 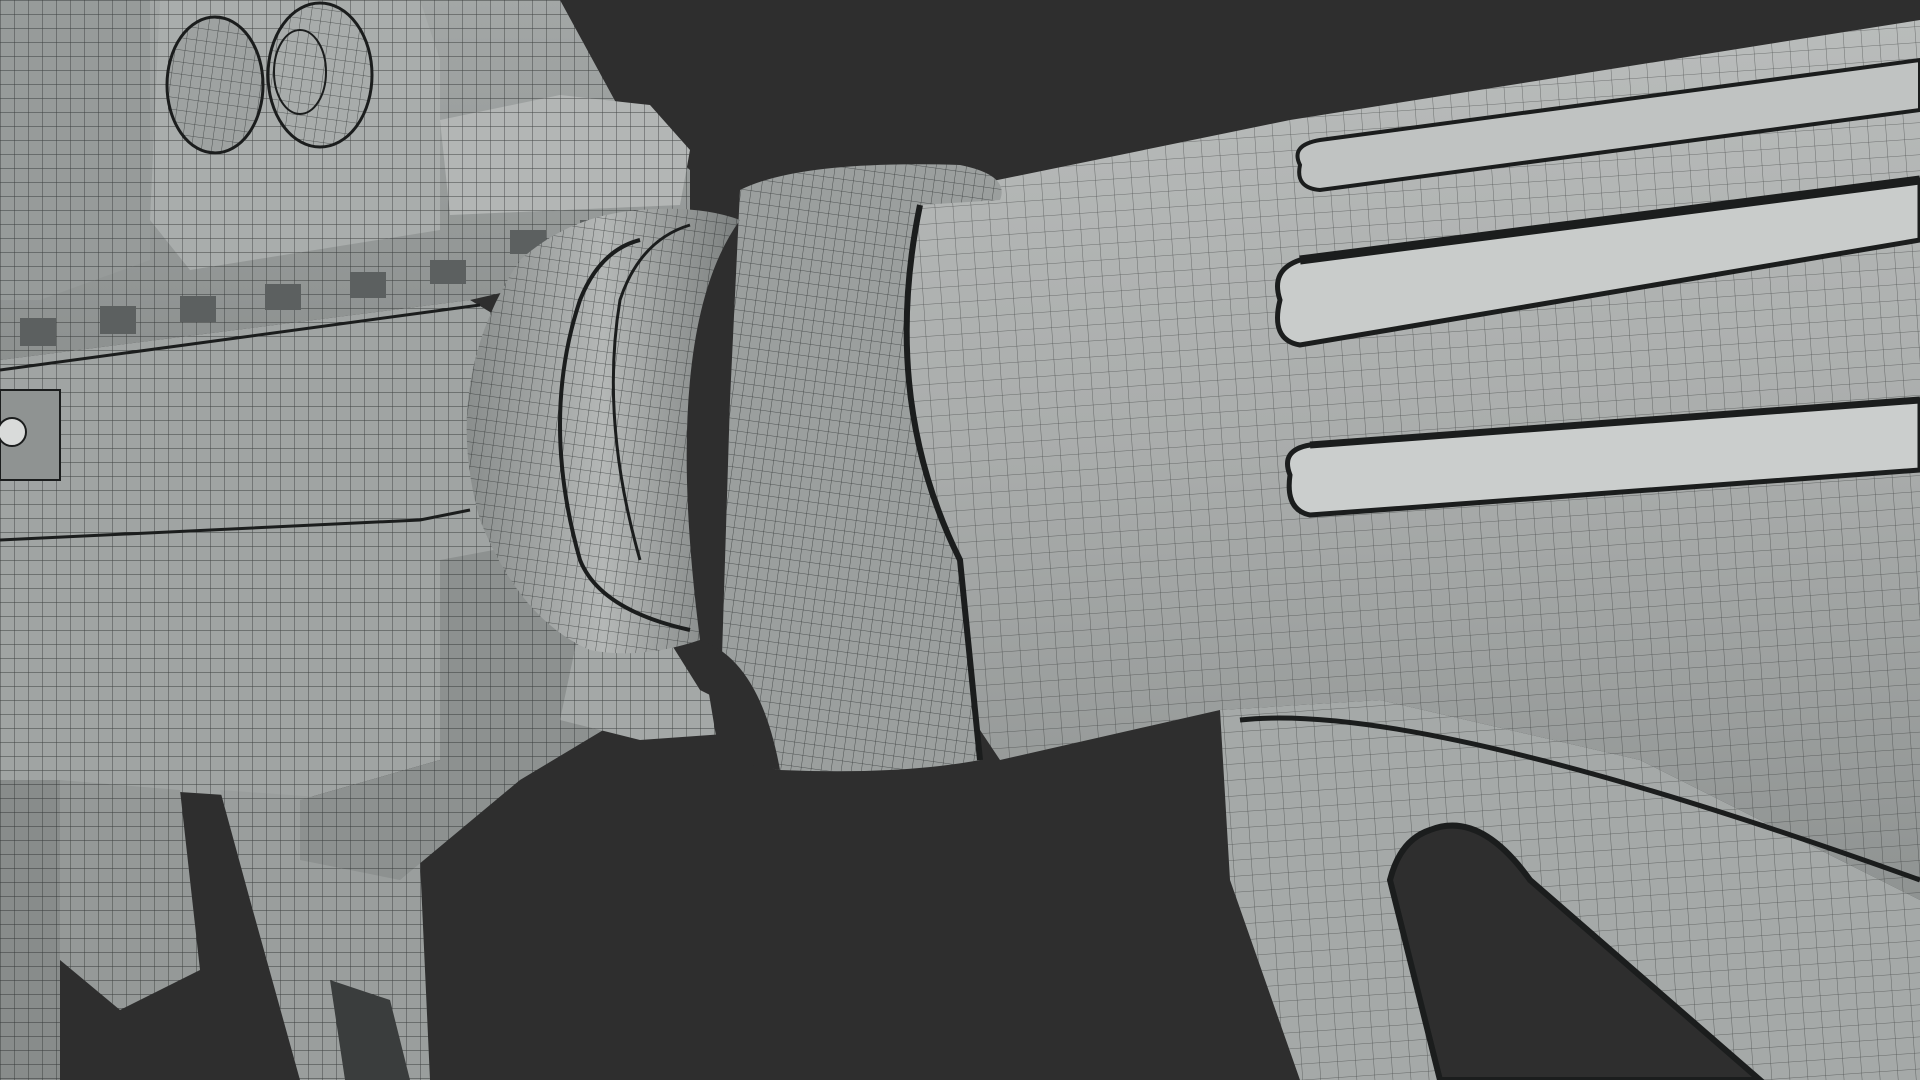 I want to click on receiver-side-detail, so click(x=30, y=435).